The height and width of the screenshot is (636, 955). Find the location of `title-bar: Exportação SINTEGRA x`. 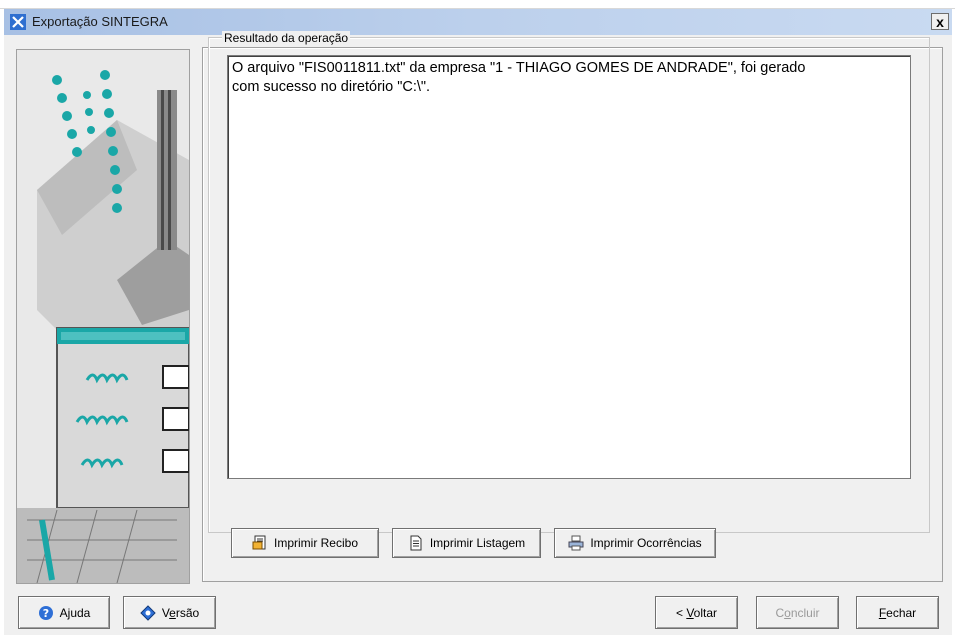

title-bar: Exportação SINTEGRA x is located at coordinates (478, 22).